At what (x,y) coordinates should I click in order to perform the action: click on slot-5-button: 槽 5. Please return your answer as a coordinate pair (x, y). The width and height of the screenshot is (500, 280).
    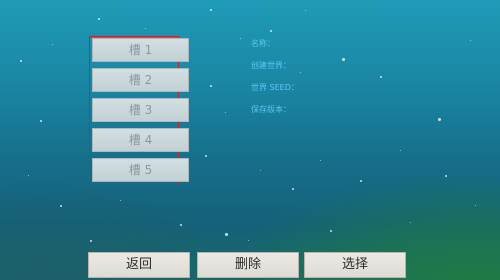
    Looking at the image, I should click on (140, 170).